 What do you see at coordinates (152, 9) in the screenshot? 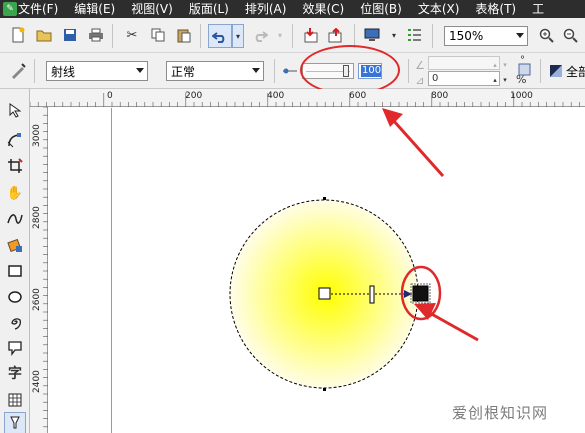
I see `menu-view: 视图(V)` at bounding box center [152, 9].